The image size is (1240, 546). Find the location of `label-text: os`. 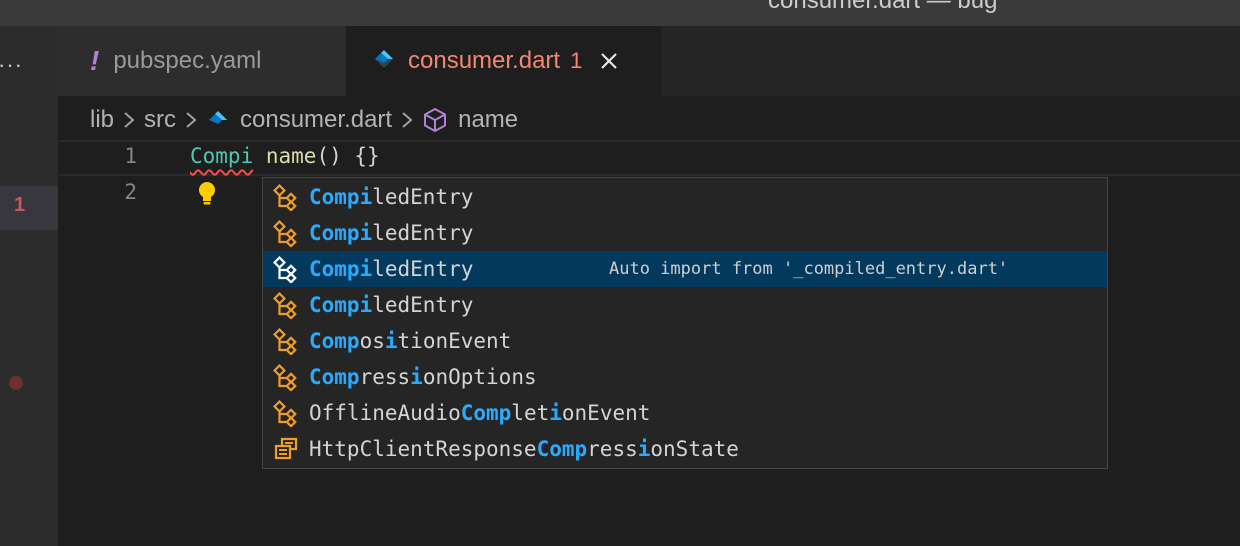

label-text: os is located at coordinates (372, 341).